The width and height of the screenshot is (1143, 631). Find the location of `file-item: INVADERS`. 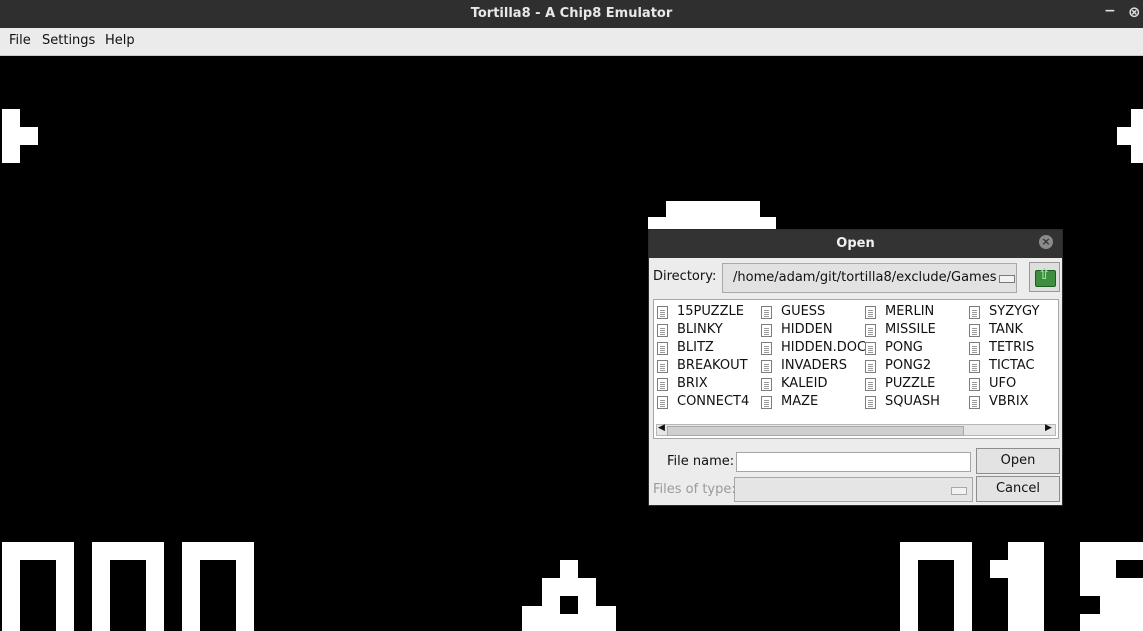

file-item: INVADERS is located at coordinates (813, 366).